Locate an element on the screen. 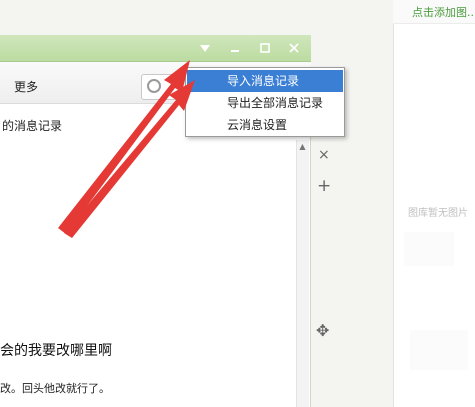  menu-item-cloud-settings: 云消息设置 is located at coordinates (265, 125).